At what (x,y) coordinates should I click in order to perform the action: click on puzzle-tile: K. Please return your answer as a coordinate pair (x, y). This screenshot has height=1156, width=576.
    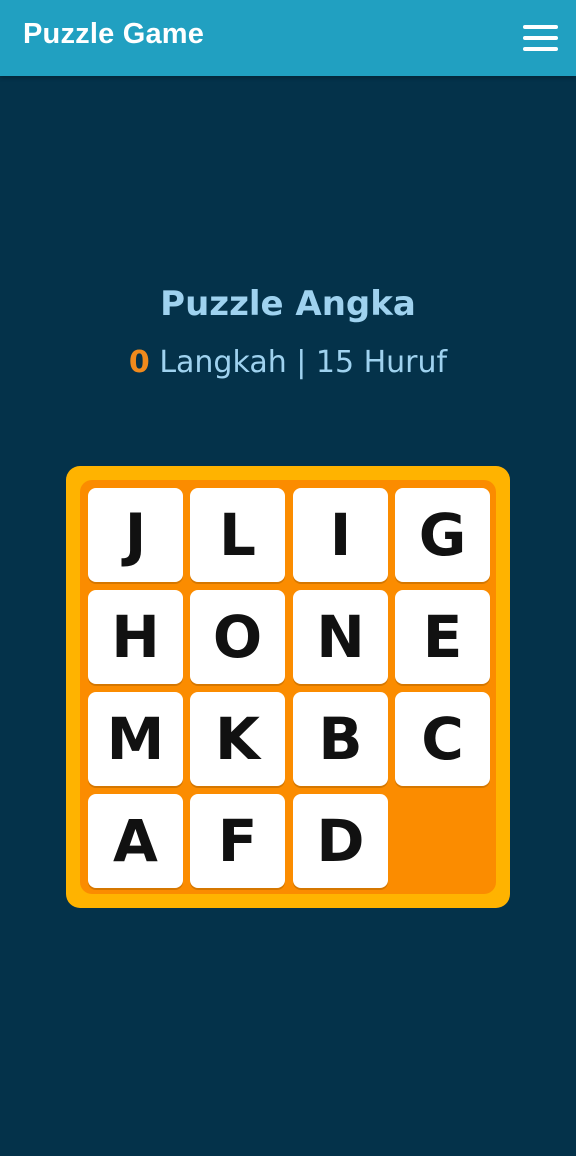
    Looking at the image, I should click on (237, 739).